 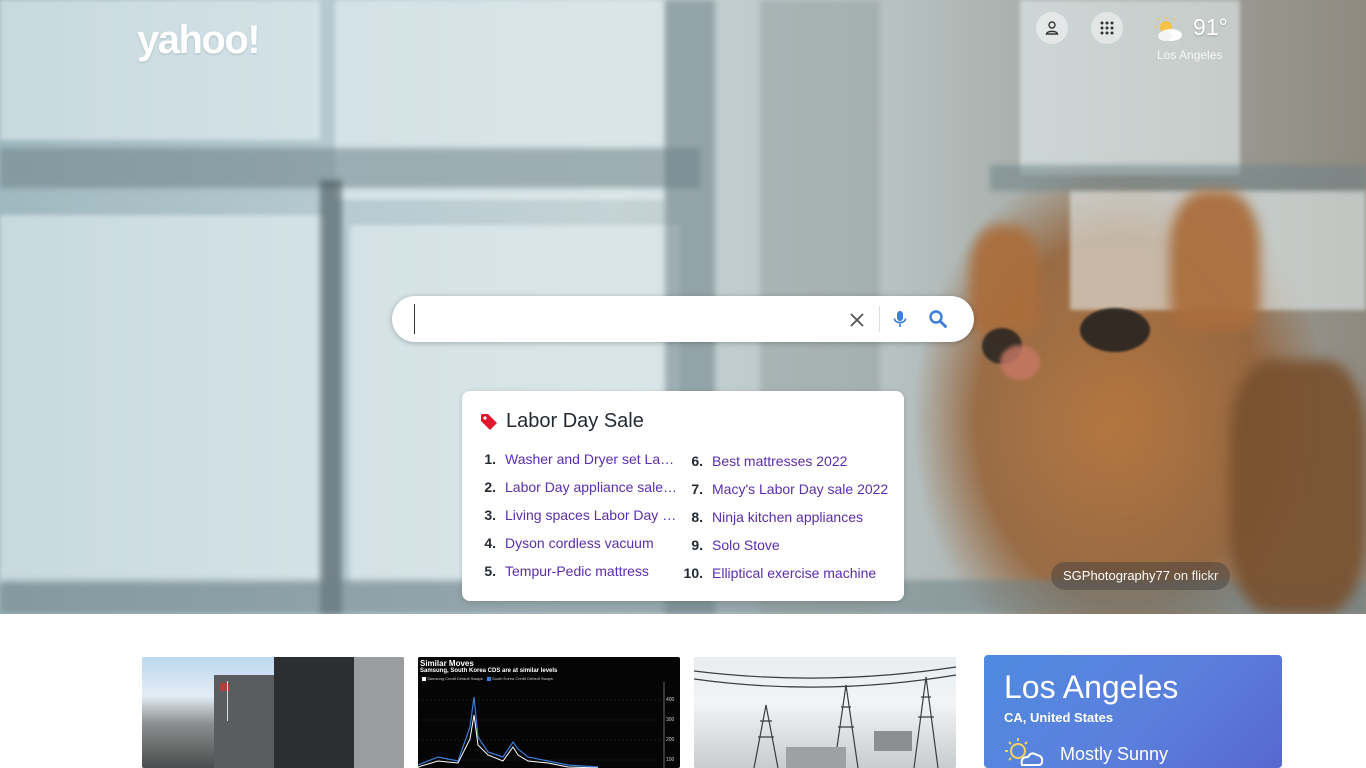 I want to click on trending-item-number: 10., so click(x=693, y=573).